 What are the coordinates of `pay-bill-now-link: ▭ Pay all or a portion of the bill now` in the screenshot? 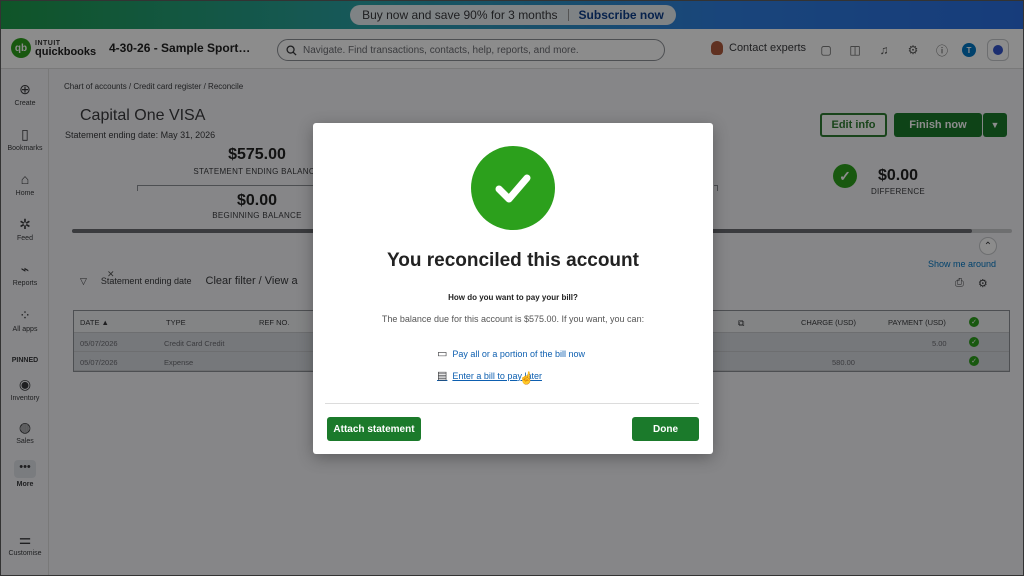 It's located at (511, 353).